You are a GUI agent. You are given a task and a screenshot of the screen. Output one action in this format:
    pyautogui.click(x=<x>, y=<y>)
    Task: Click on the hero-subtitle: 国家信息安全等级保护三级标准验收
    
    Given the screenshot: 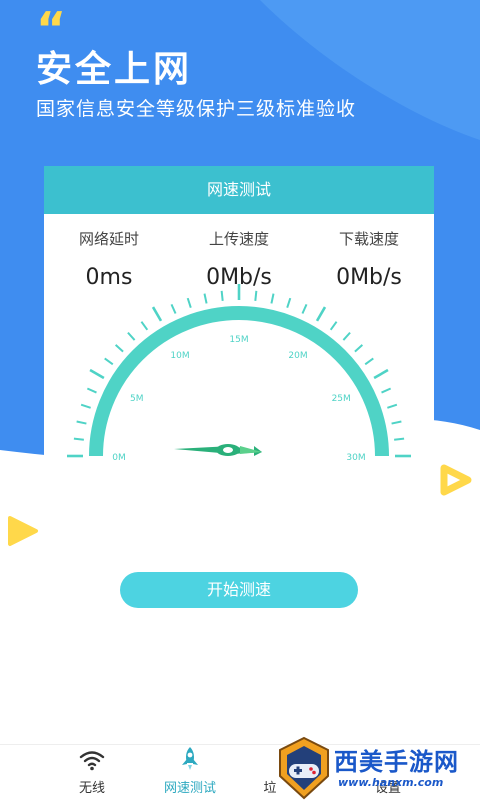 What is the action you would take?
    pyautogui.click(x=196, y=109)
    